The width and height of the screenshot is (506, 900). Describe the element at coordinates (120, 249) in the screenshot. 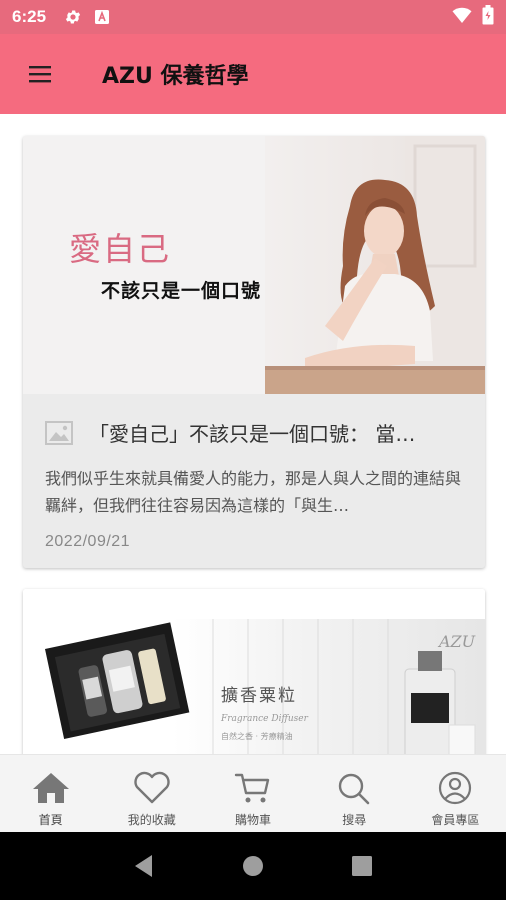

I see `hero-title: 愛自己` at that location.